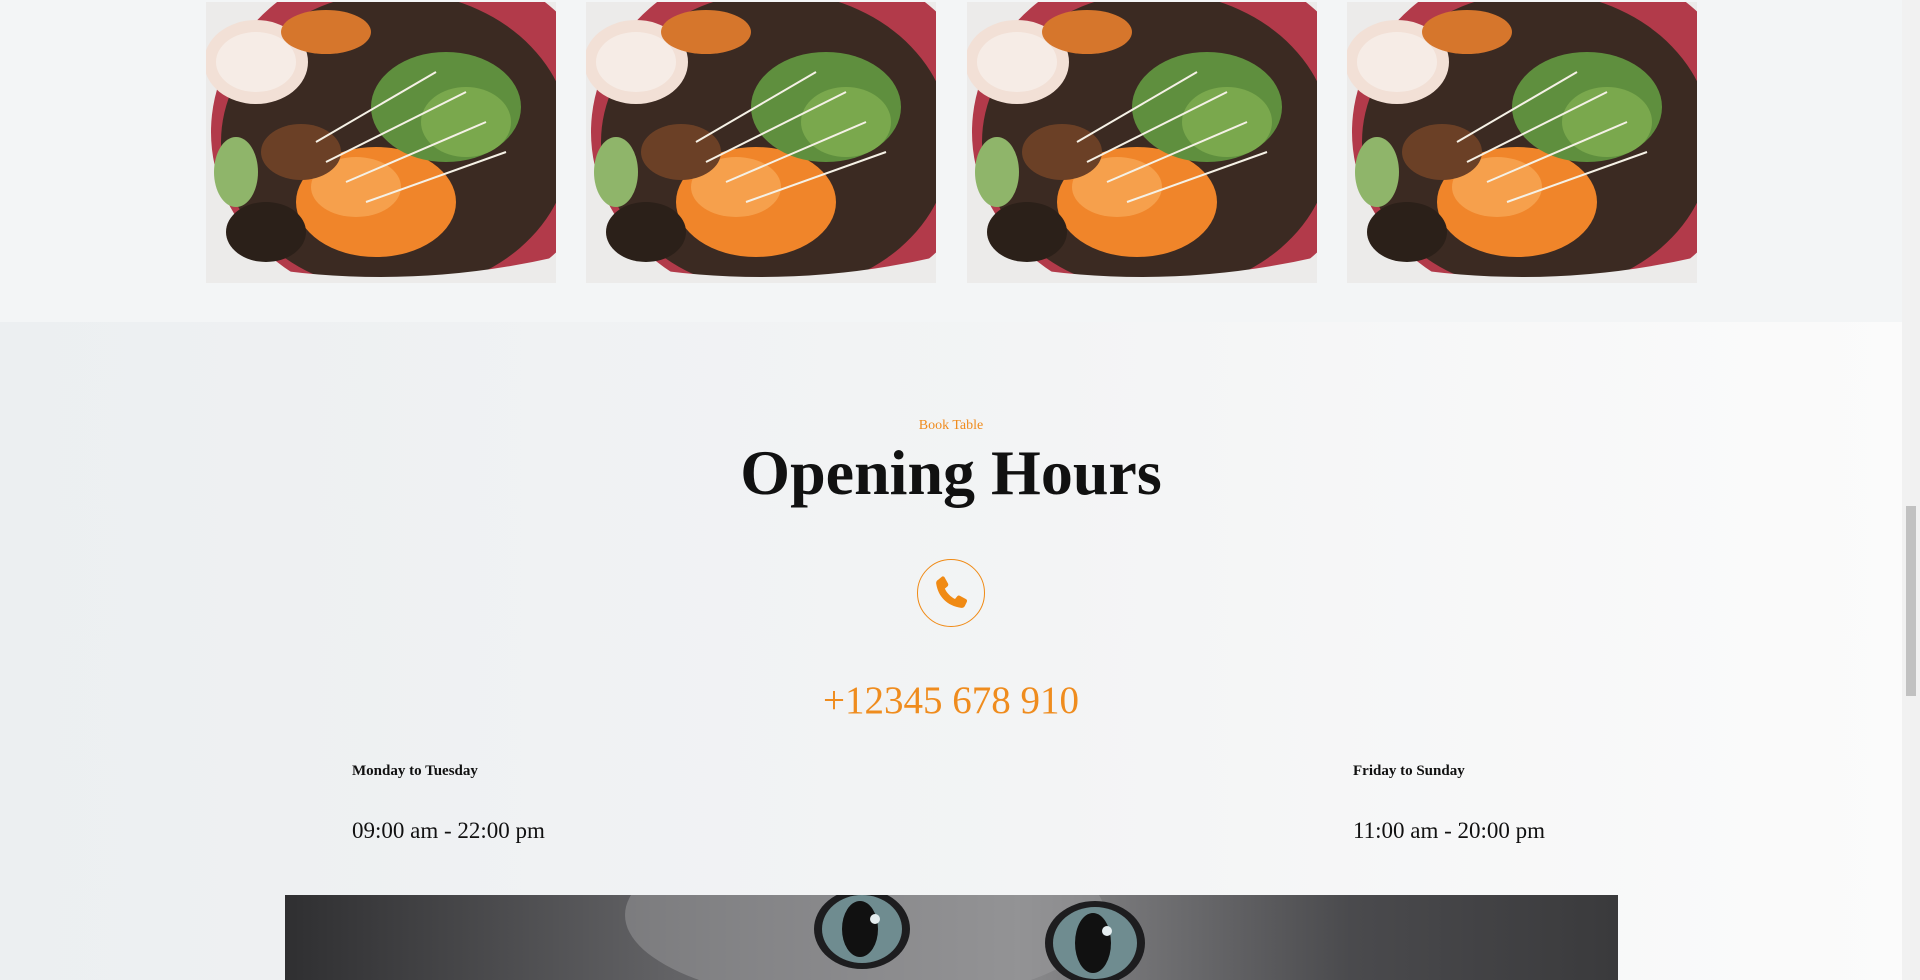  Describe the element at coordinates (448, 830) in the screenshot. I see `schedule-time-weekday: 09:00 am - 22:00 pm` at that location.